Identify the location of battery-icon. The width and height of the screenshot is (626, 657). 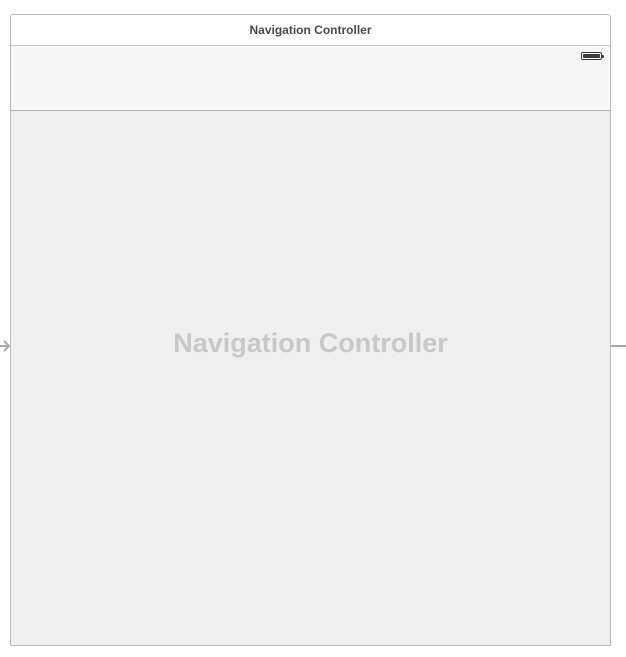
(592, 56).